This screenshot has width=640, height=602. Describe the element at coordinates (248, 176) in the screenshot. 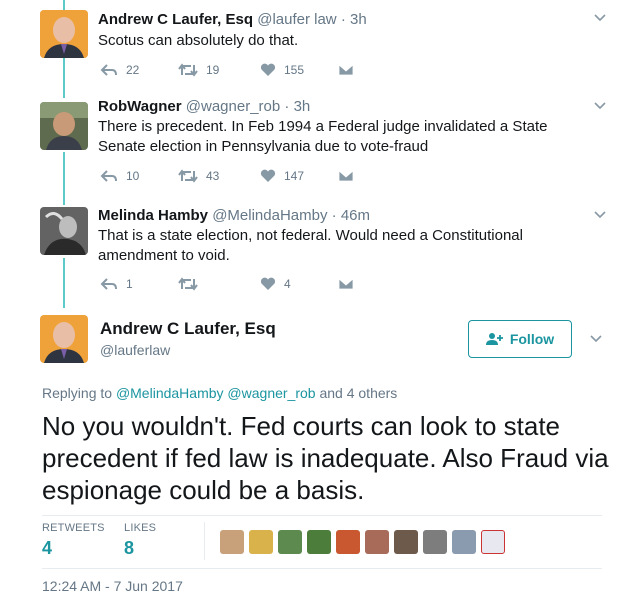

I see `tweet-actions: 10 43 147` at that location.